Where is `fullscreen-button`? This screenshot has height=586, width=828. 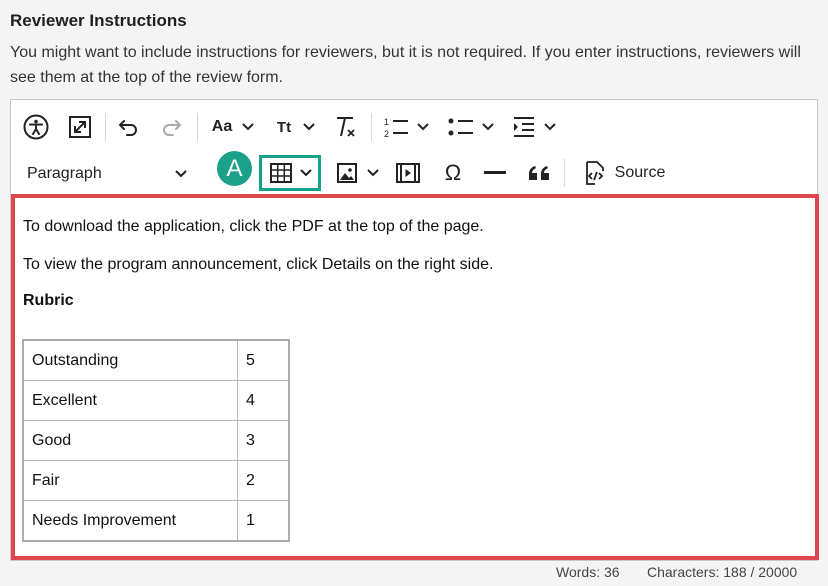 fullscreen-button is located at coordinates (80, 127).